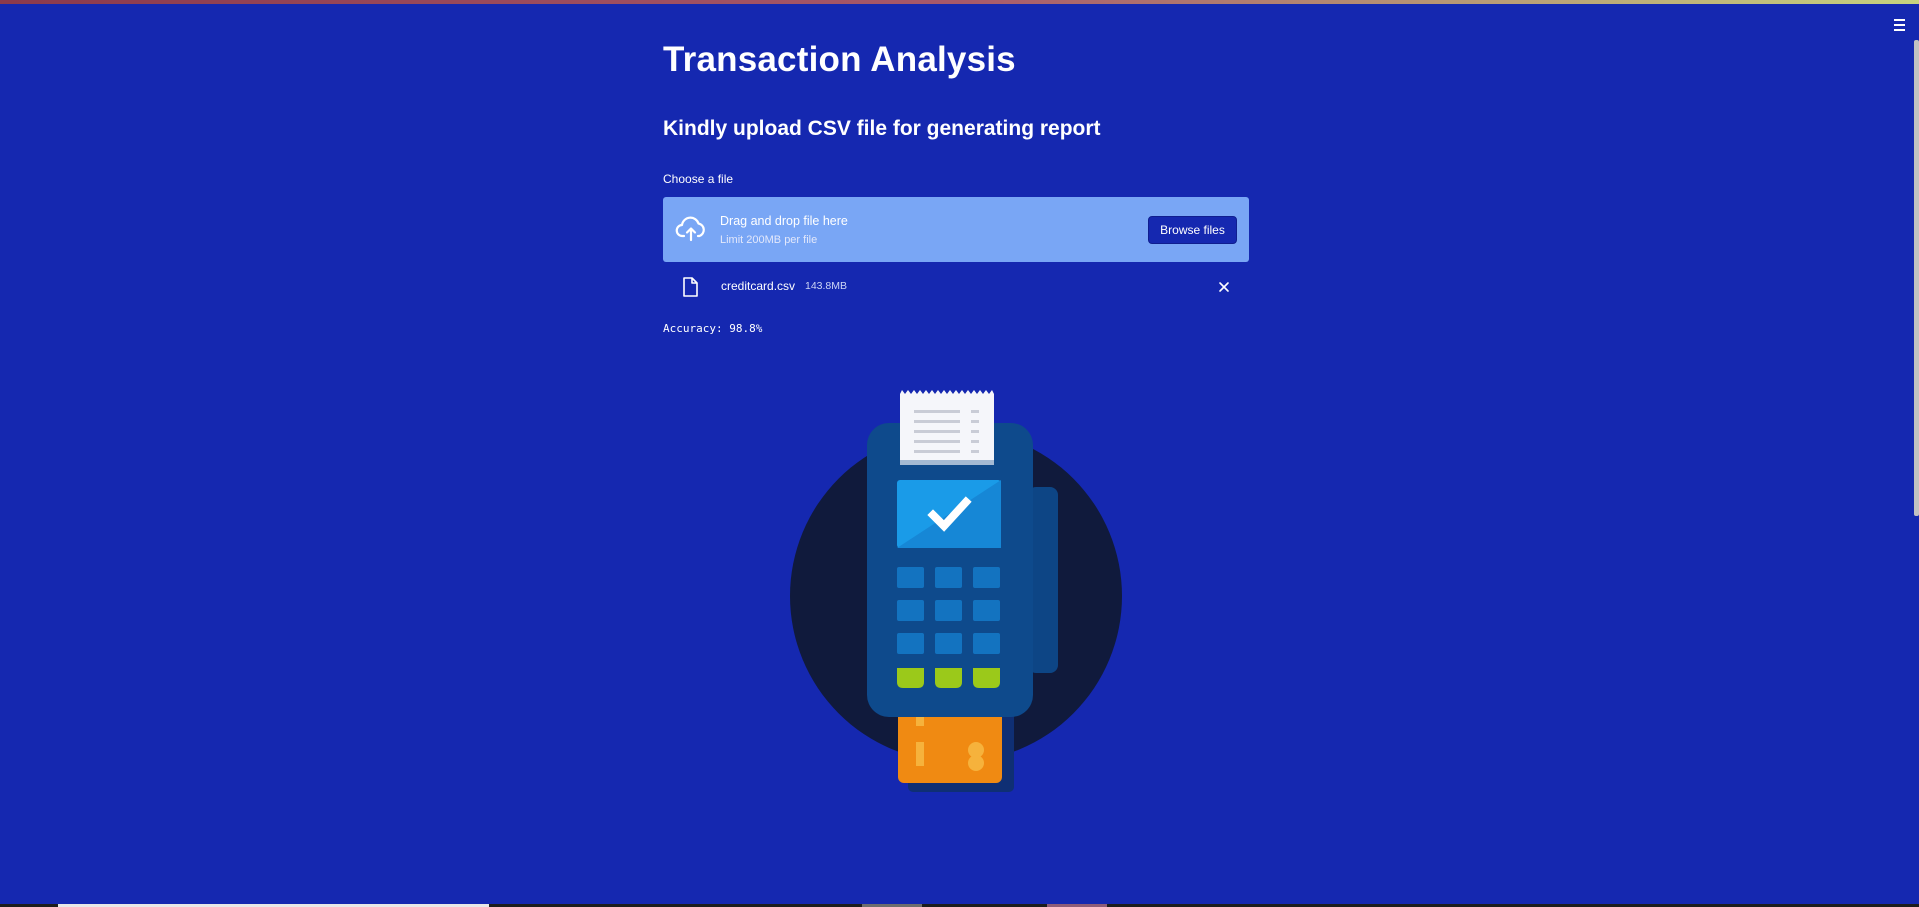 The height and width of the screenshot is (907, 1919). I want to click on keypad-action-keys, so click(948, 678).